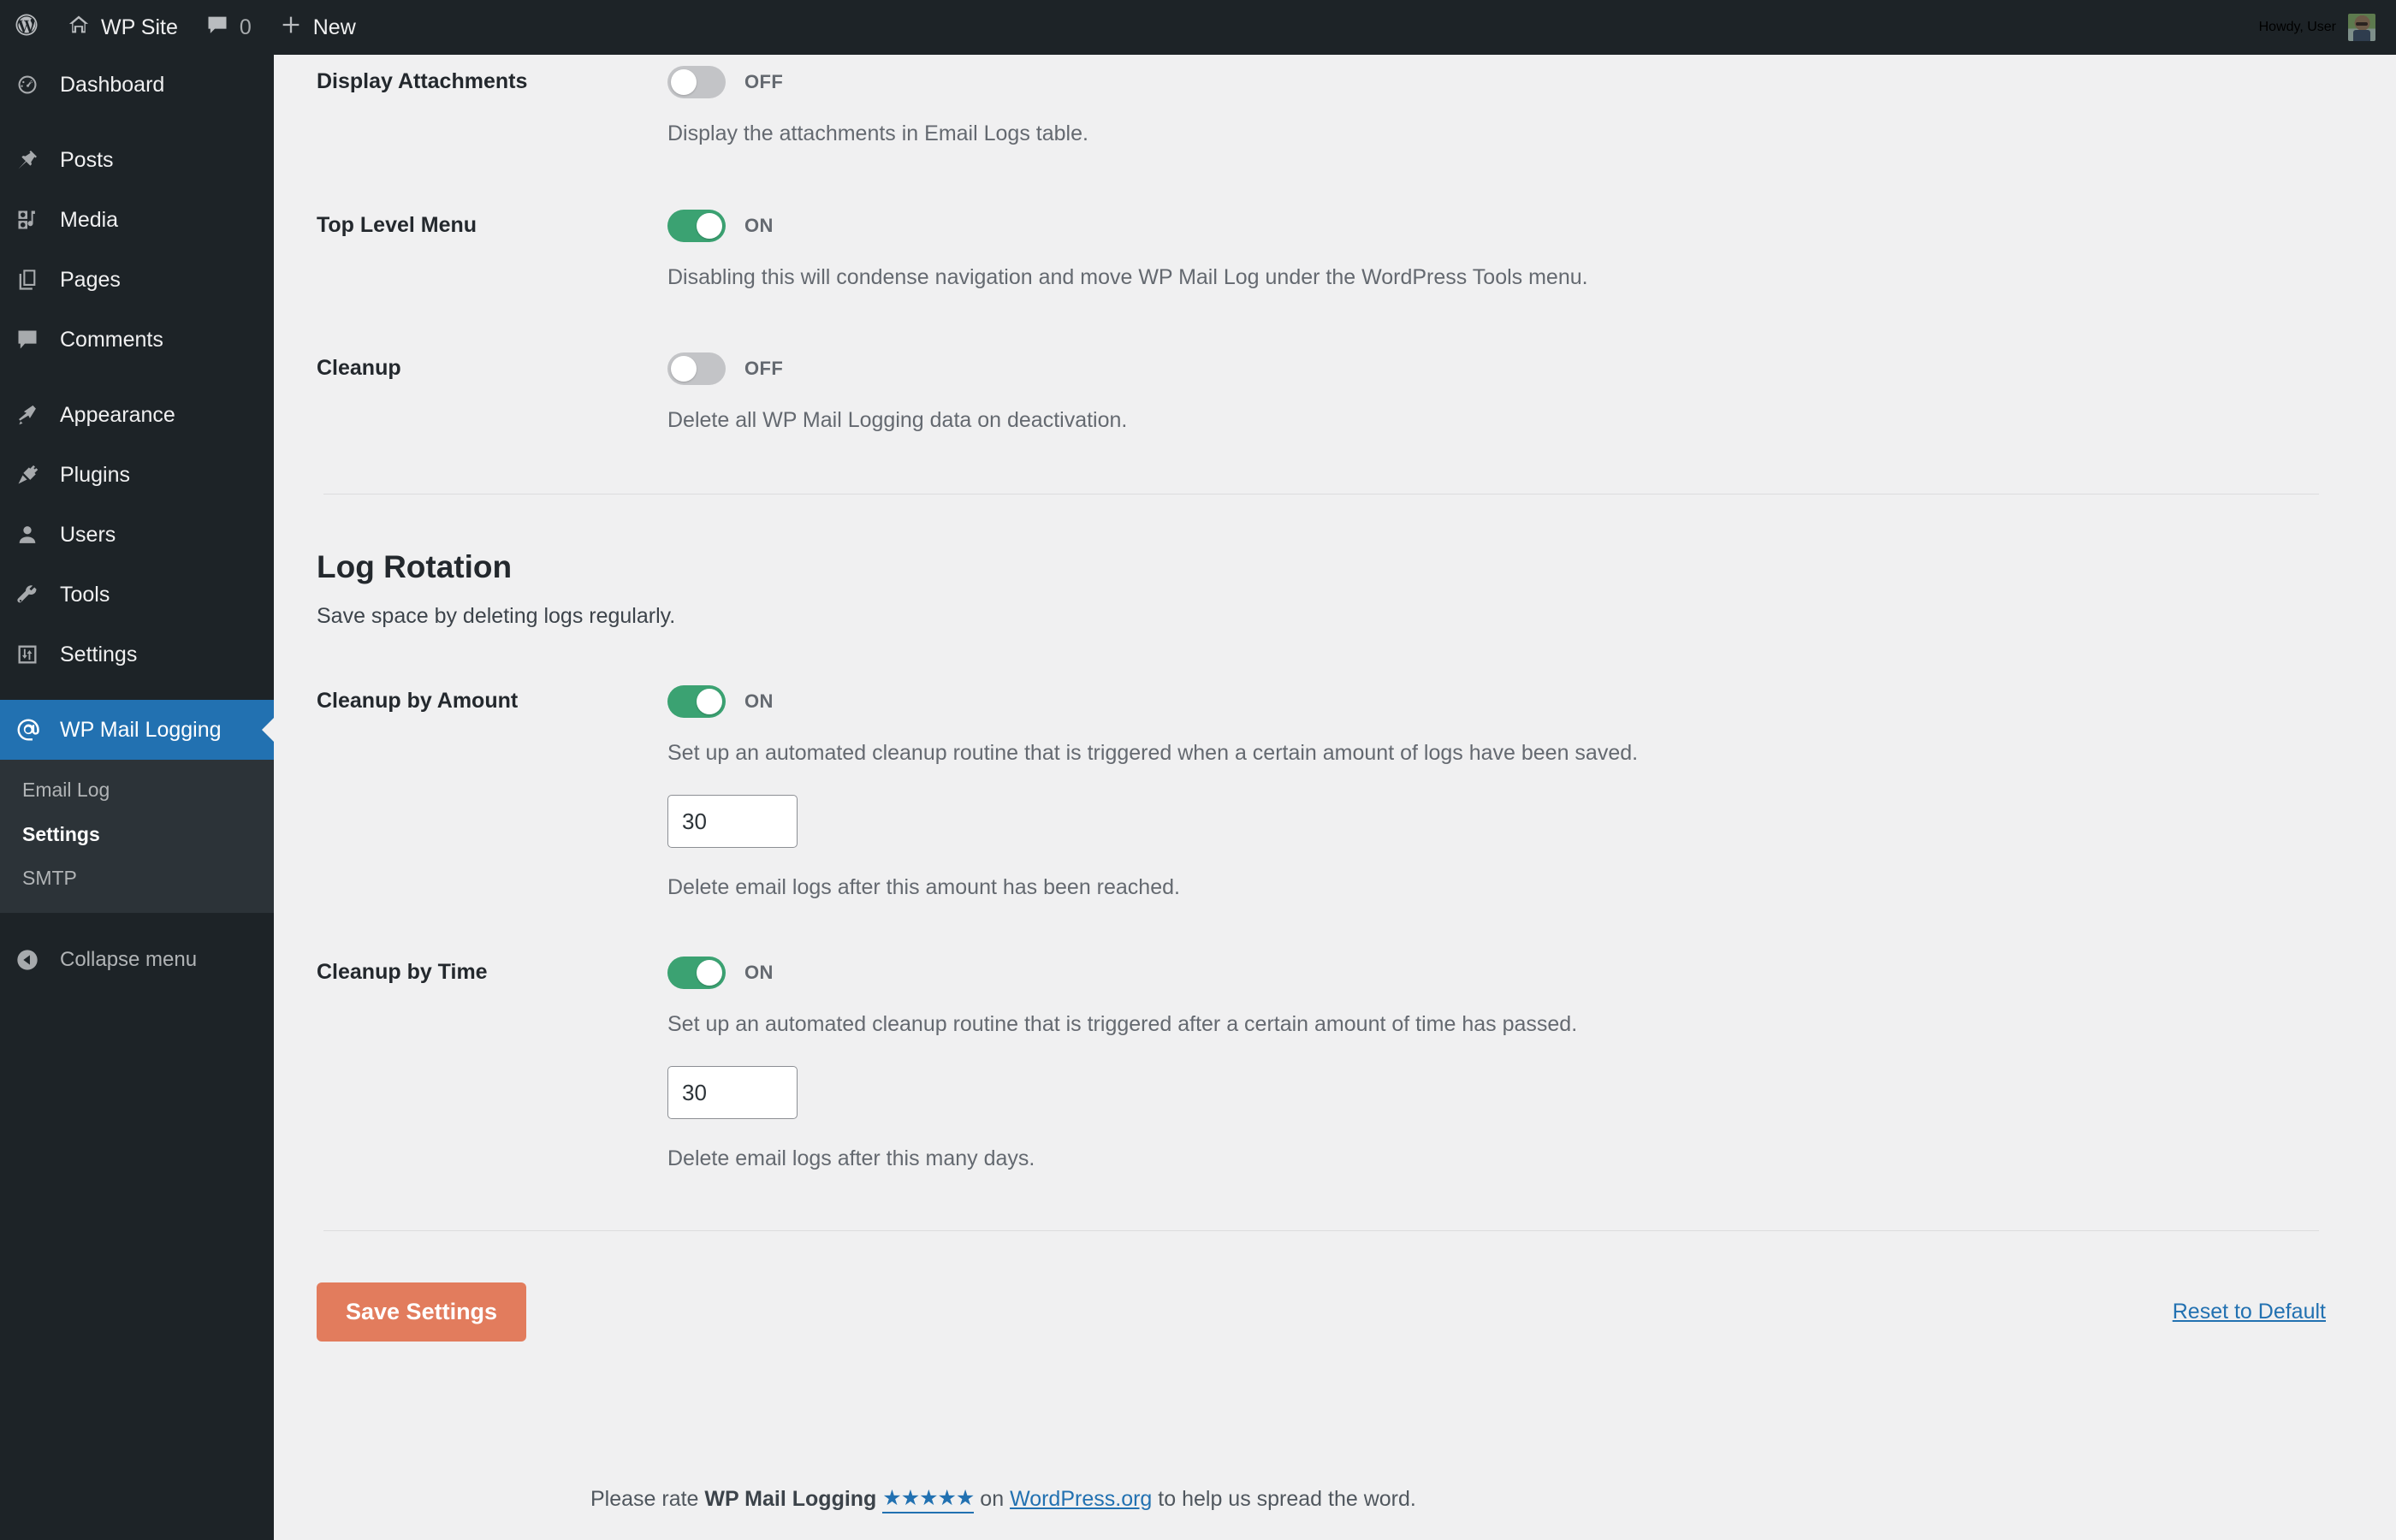 The height and width of the screenshot is (1540, 2396). What do you see at coordinates (85, 594) in the screenshot?
I see `sidebar-item-label: Tools` at bounding box center [85, 594].